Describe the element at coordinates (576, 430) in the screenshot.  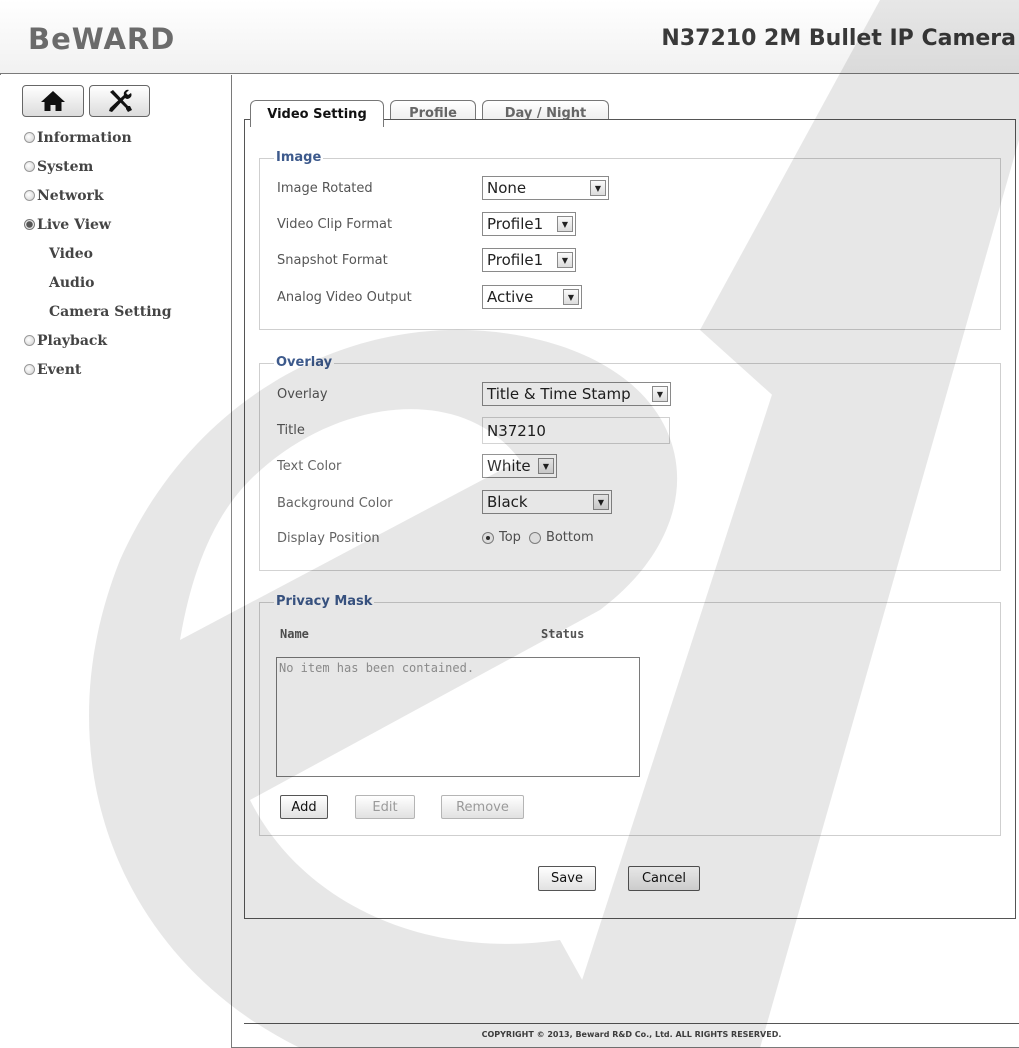
I see `title-input: N37210` at that location.